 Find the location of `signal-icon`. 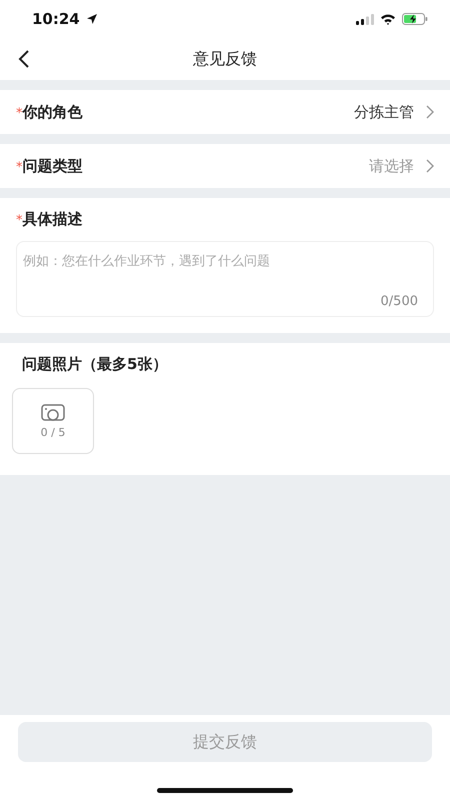

signal-icon is located at coordinates (365, 19).